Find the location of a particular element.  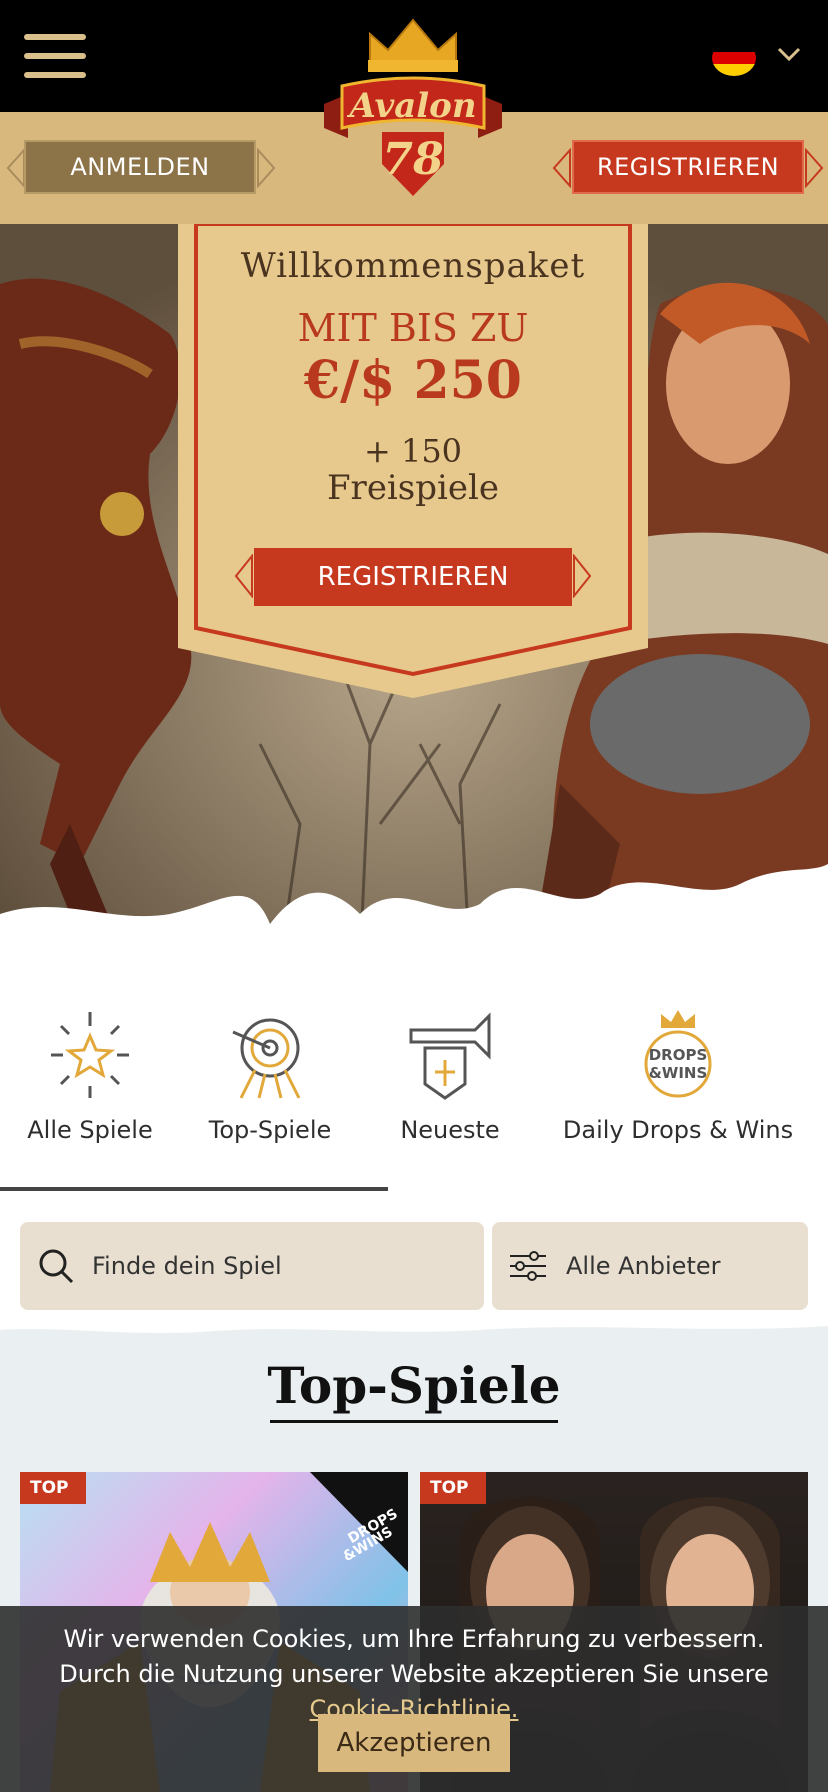

category-newest: Neueste is located at coordinates (450, 1095).